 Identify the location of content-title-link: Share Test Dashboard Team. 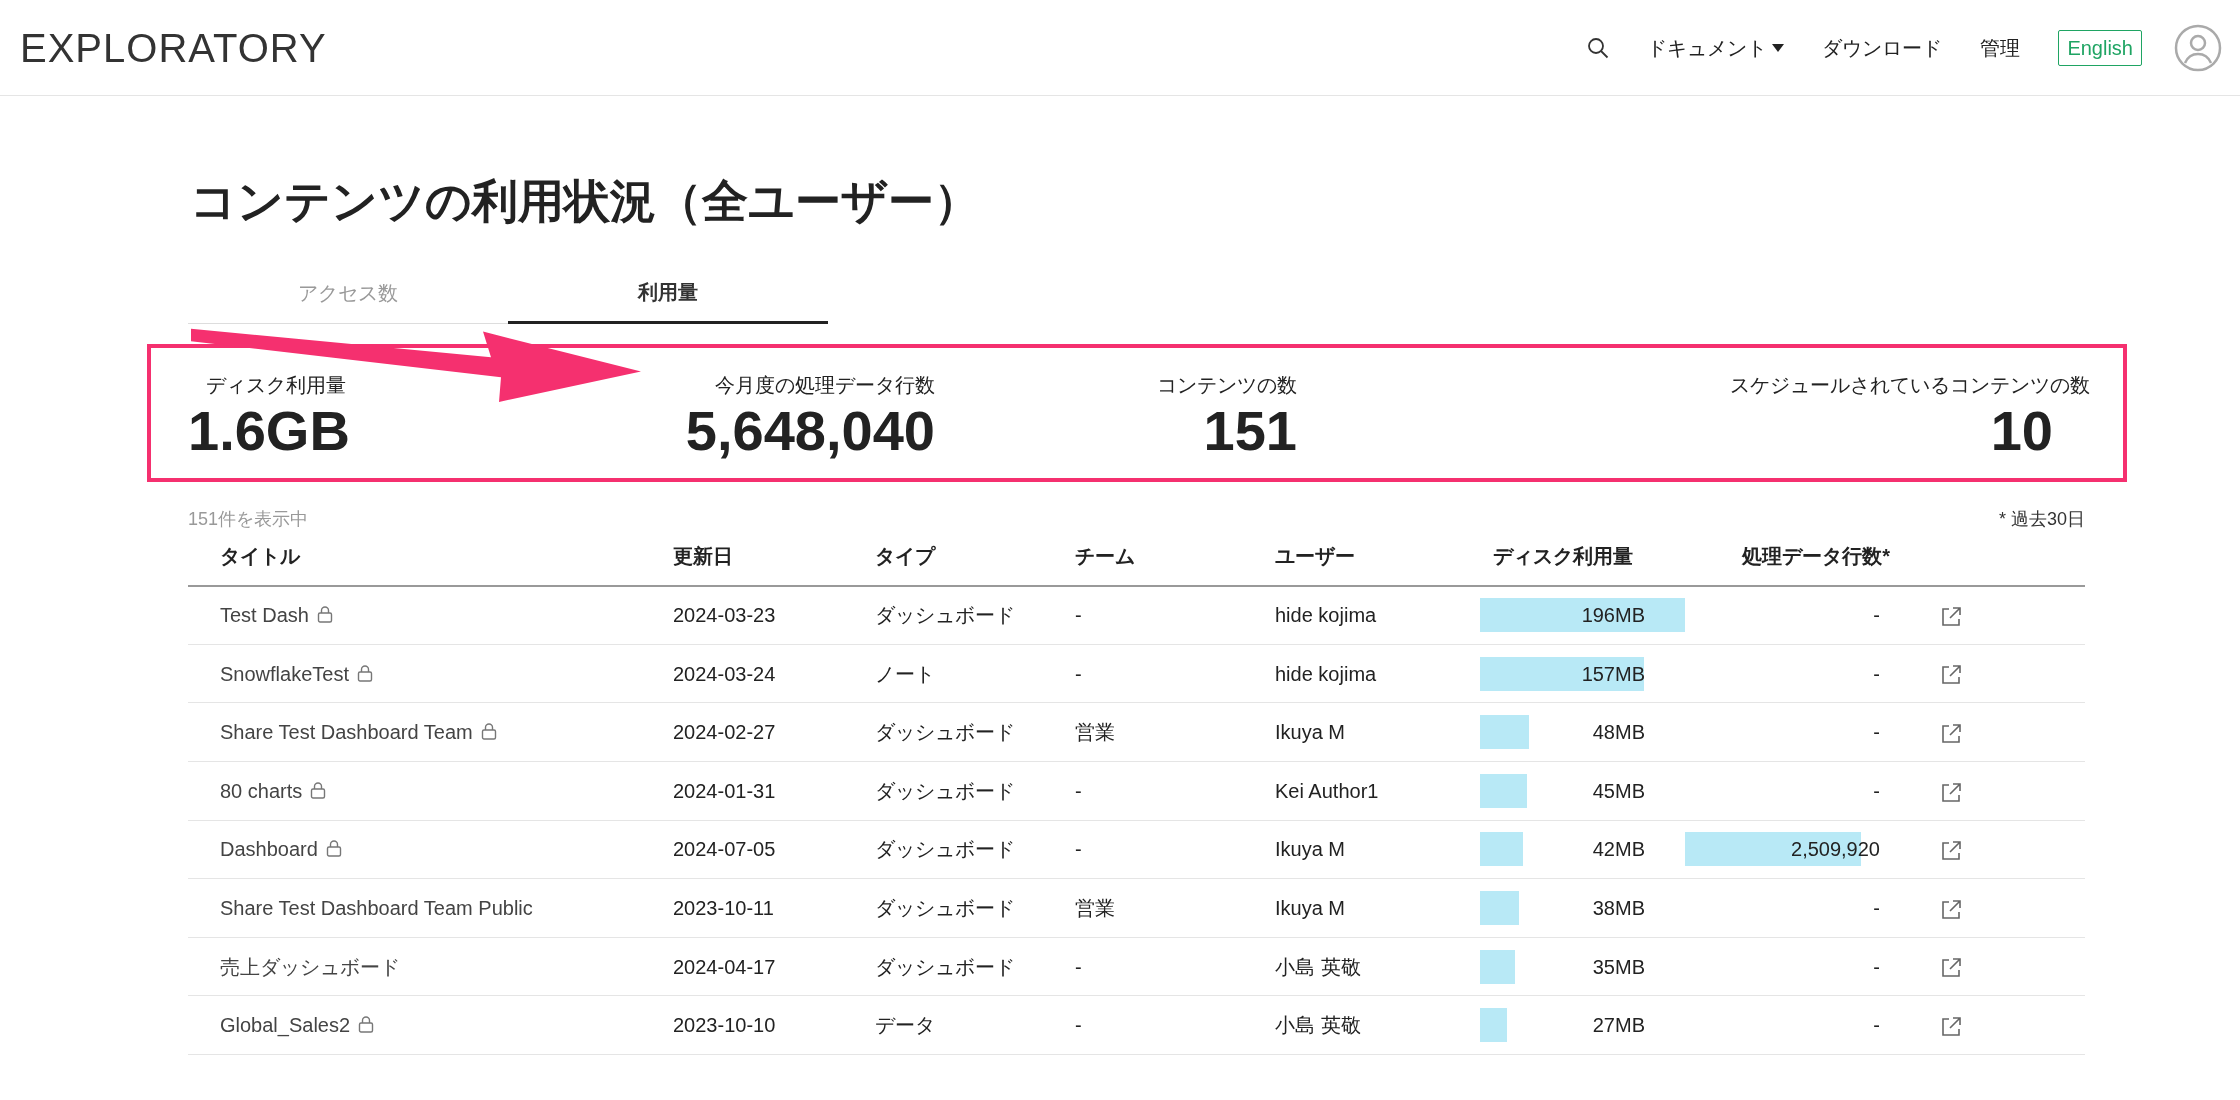
(346, 732).